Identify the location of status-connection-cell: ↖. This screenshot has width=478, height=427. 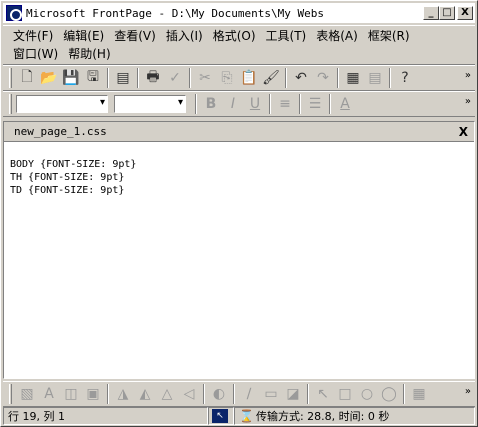
(221, 416).